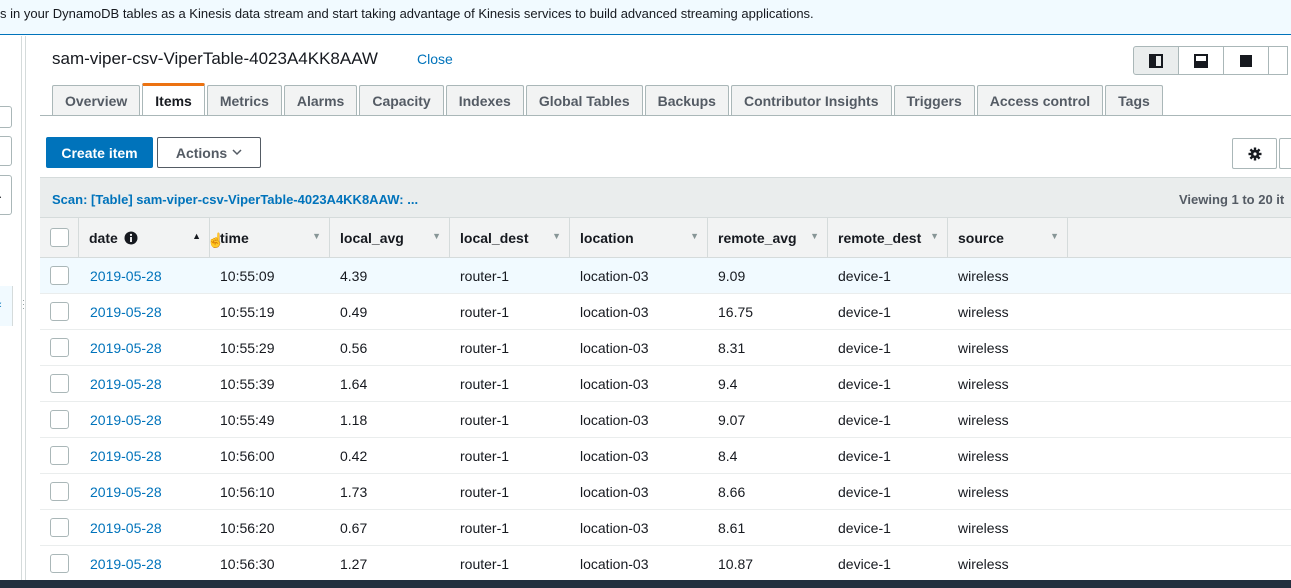  What do you see at coordinates (234, 238) in the screenshot?
I see `column-label: time` at bounding box center [234, 238].